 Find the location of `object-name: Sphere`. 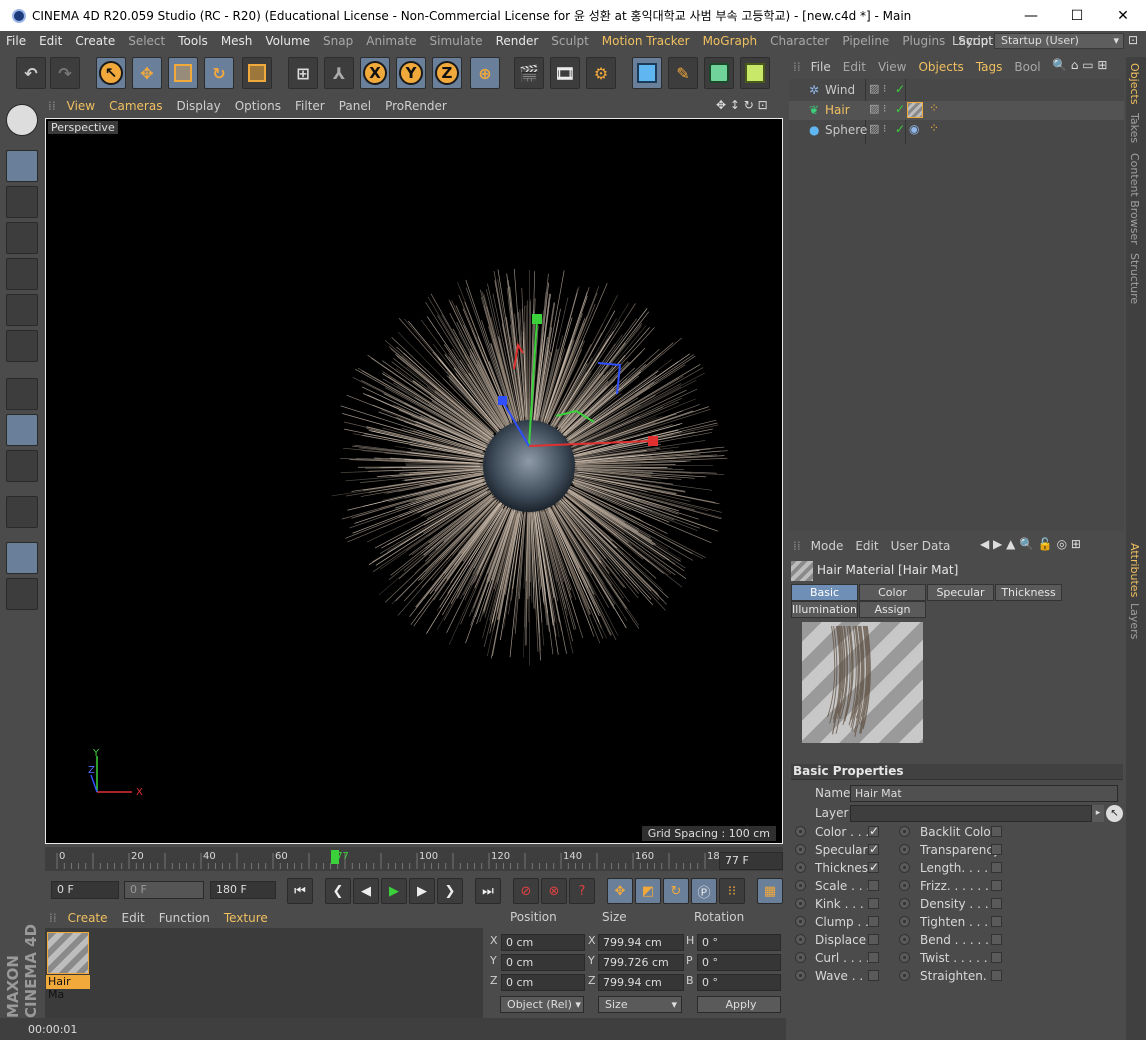

object-name: Sphere is located at coordinates (846, 130).